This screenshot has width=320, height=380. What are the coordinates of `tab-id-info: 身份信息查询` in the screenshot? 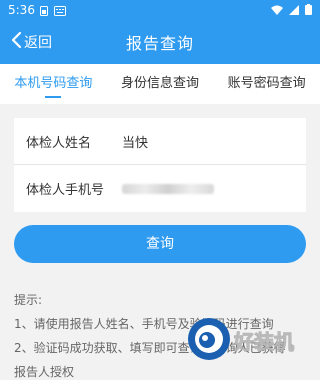 It's located at (160, 84).